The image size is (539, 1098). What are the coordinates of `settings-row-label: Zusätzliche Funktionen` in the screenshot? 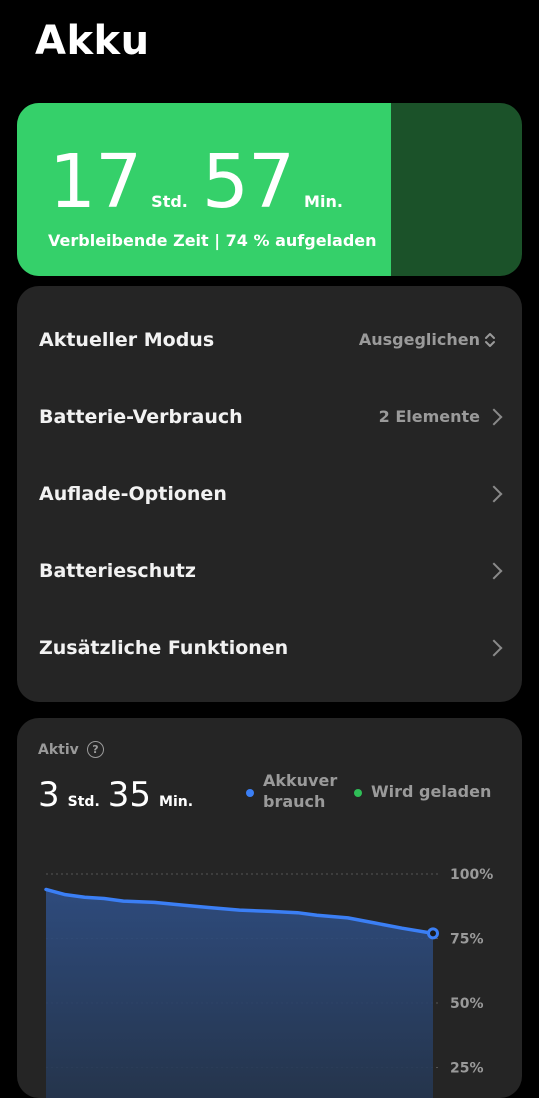 It's located at (164, 647).